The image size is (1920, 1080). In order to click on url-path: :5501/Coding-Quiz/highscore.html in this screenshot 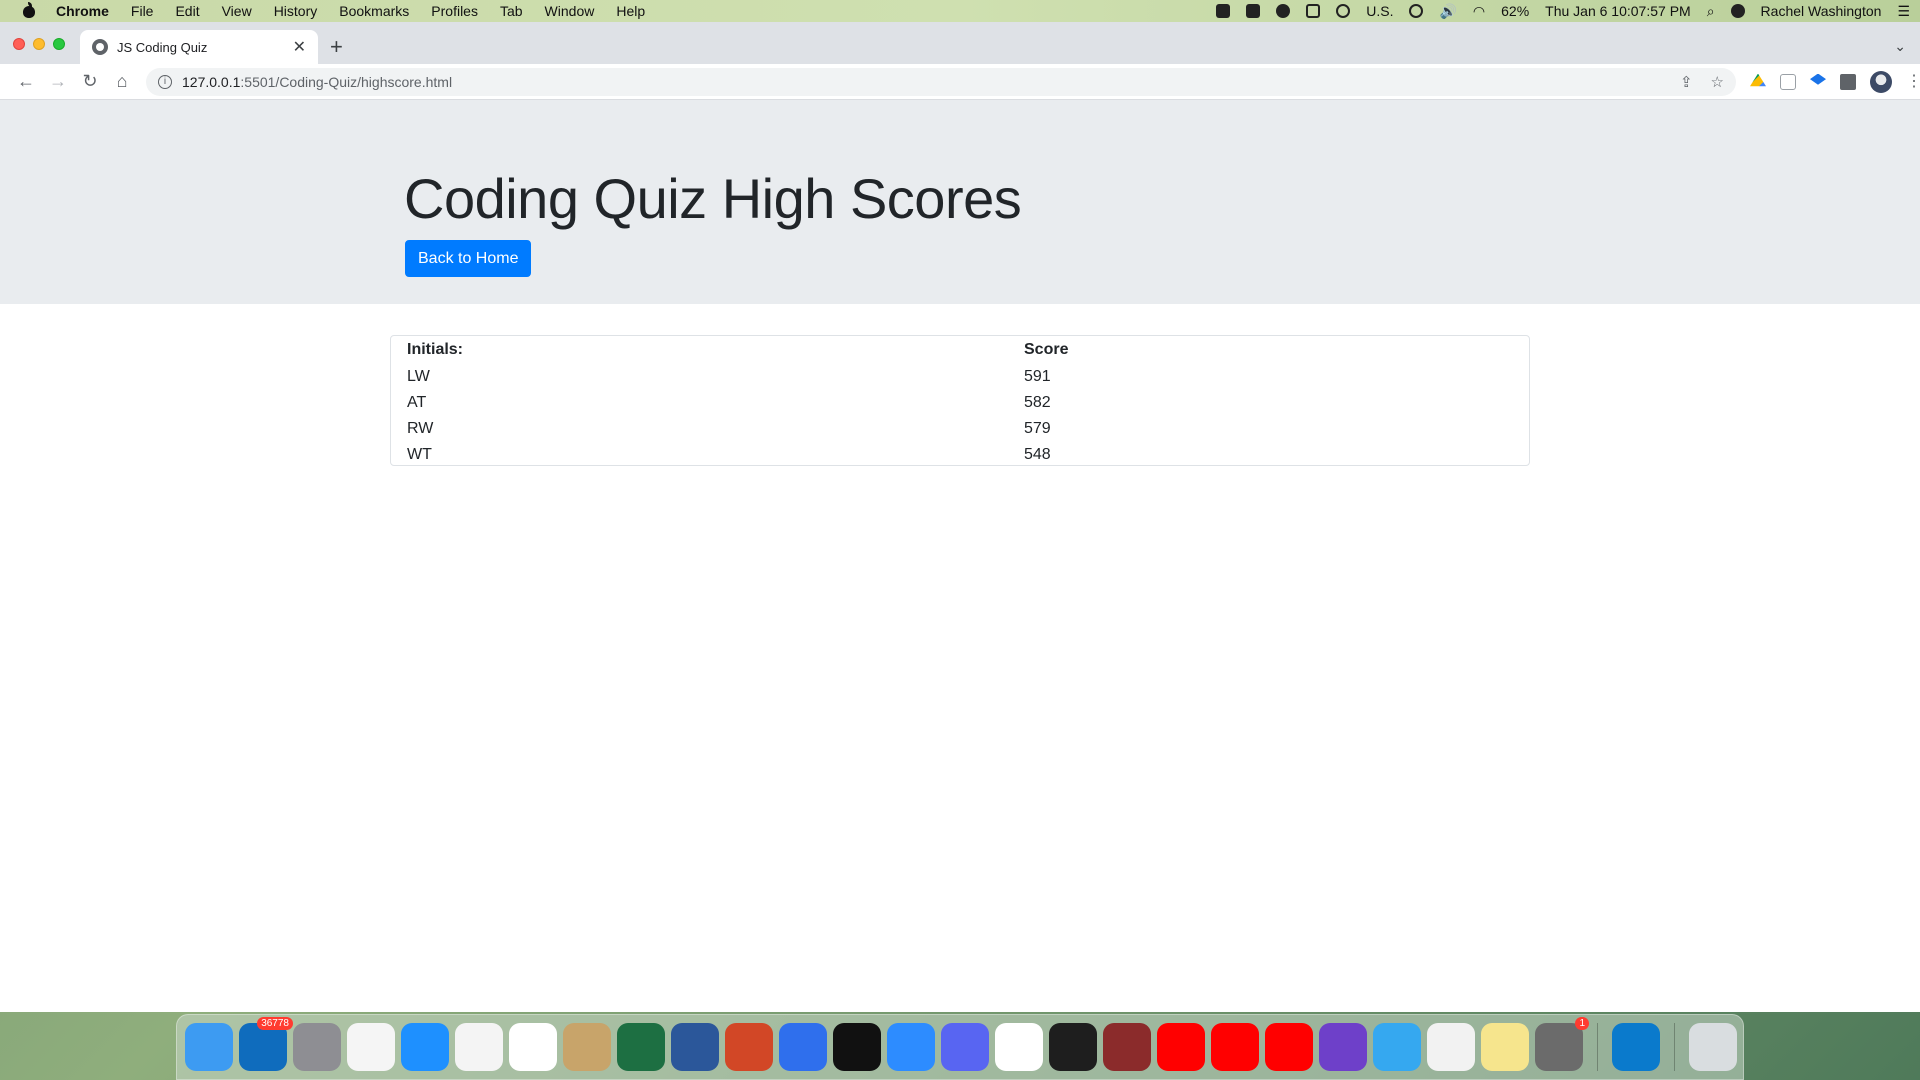, I will do `click(346, 81)`.